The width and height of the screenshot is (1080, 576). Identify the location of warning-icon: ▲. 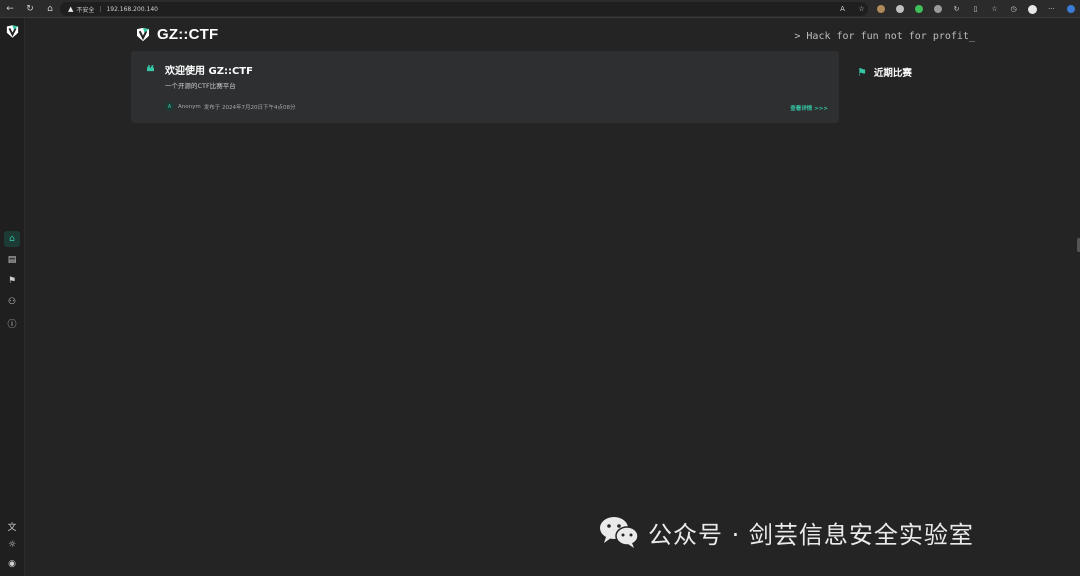
(71, 9).